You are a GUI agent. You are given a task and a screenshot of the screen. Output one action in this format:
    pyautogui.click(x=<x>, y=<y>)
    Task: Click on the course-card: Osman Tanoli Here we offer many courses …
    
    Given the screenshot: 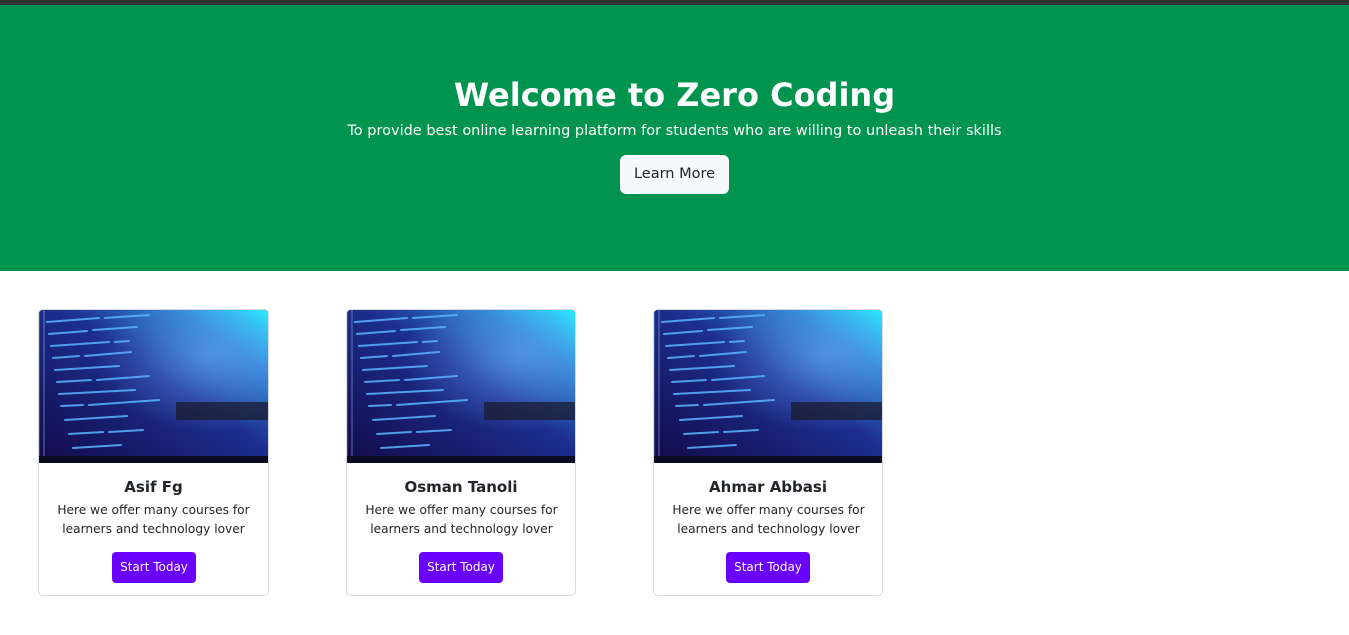 What is the action you would take?
    pyautogui.click(x=461, y=452)
    